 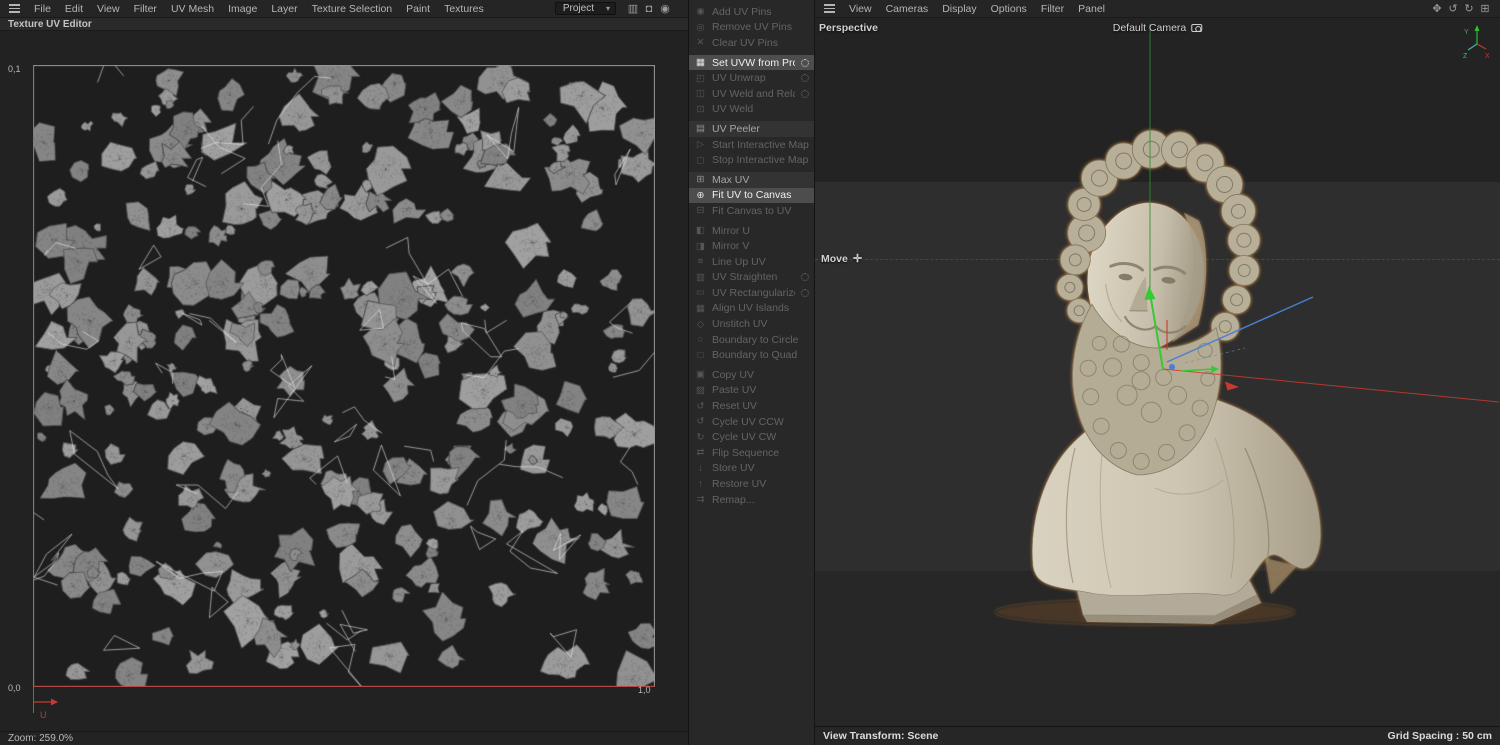 What do you see at coordinates (284, 9) in the screenshot?
I see `menu-item: Layer` at bounding box center [284, 9].